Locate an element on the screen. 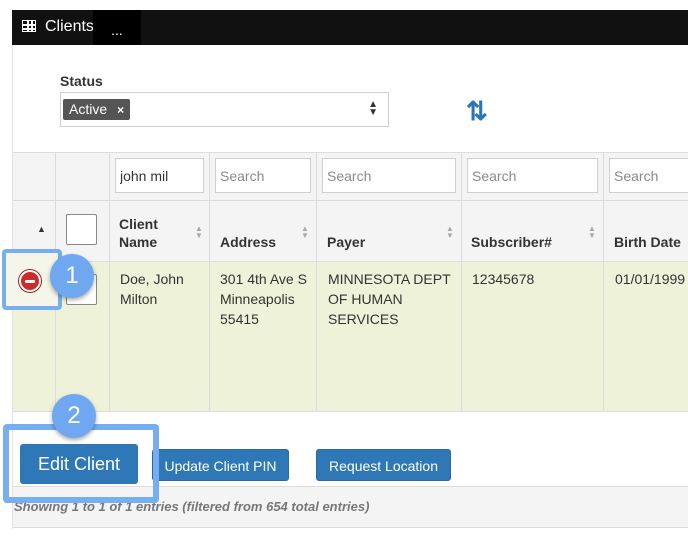 This screenshot has height=542, width=688. search-input-payer is located at coordinates (389, 175).